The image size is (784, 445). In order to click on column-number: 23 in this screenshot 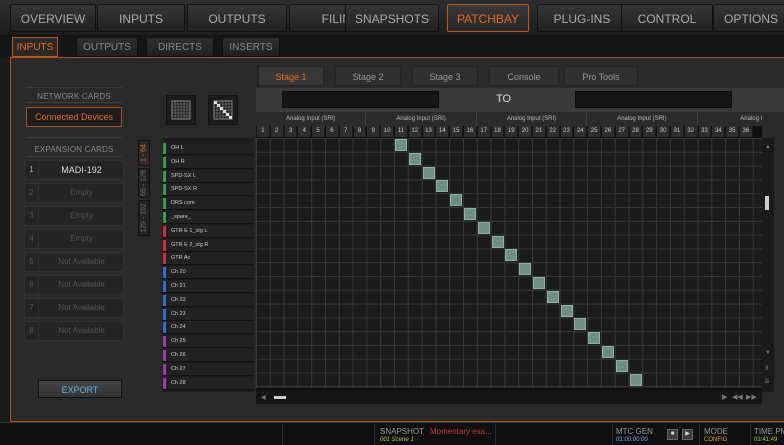, I will do `click(567, 131)`.